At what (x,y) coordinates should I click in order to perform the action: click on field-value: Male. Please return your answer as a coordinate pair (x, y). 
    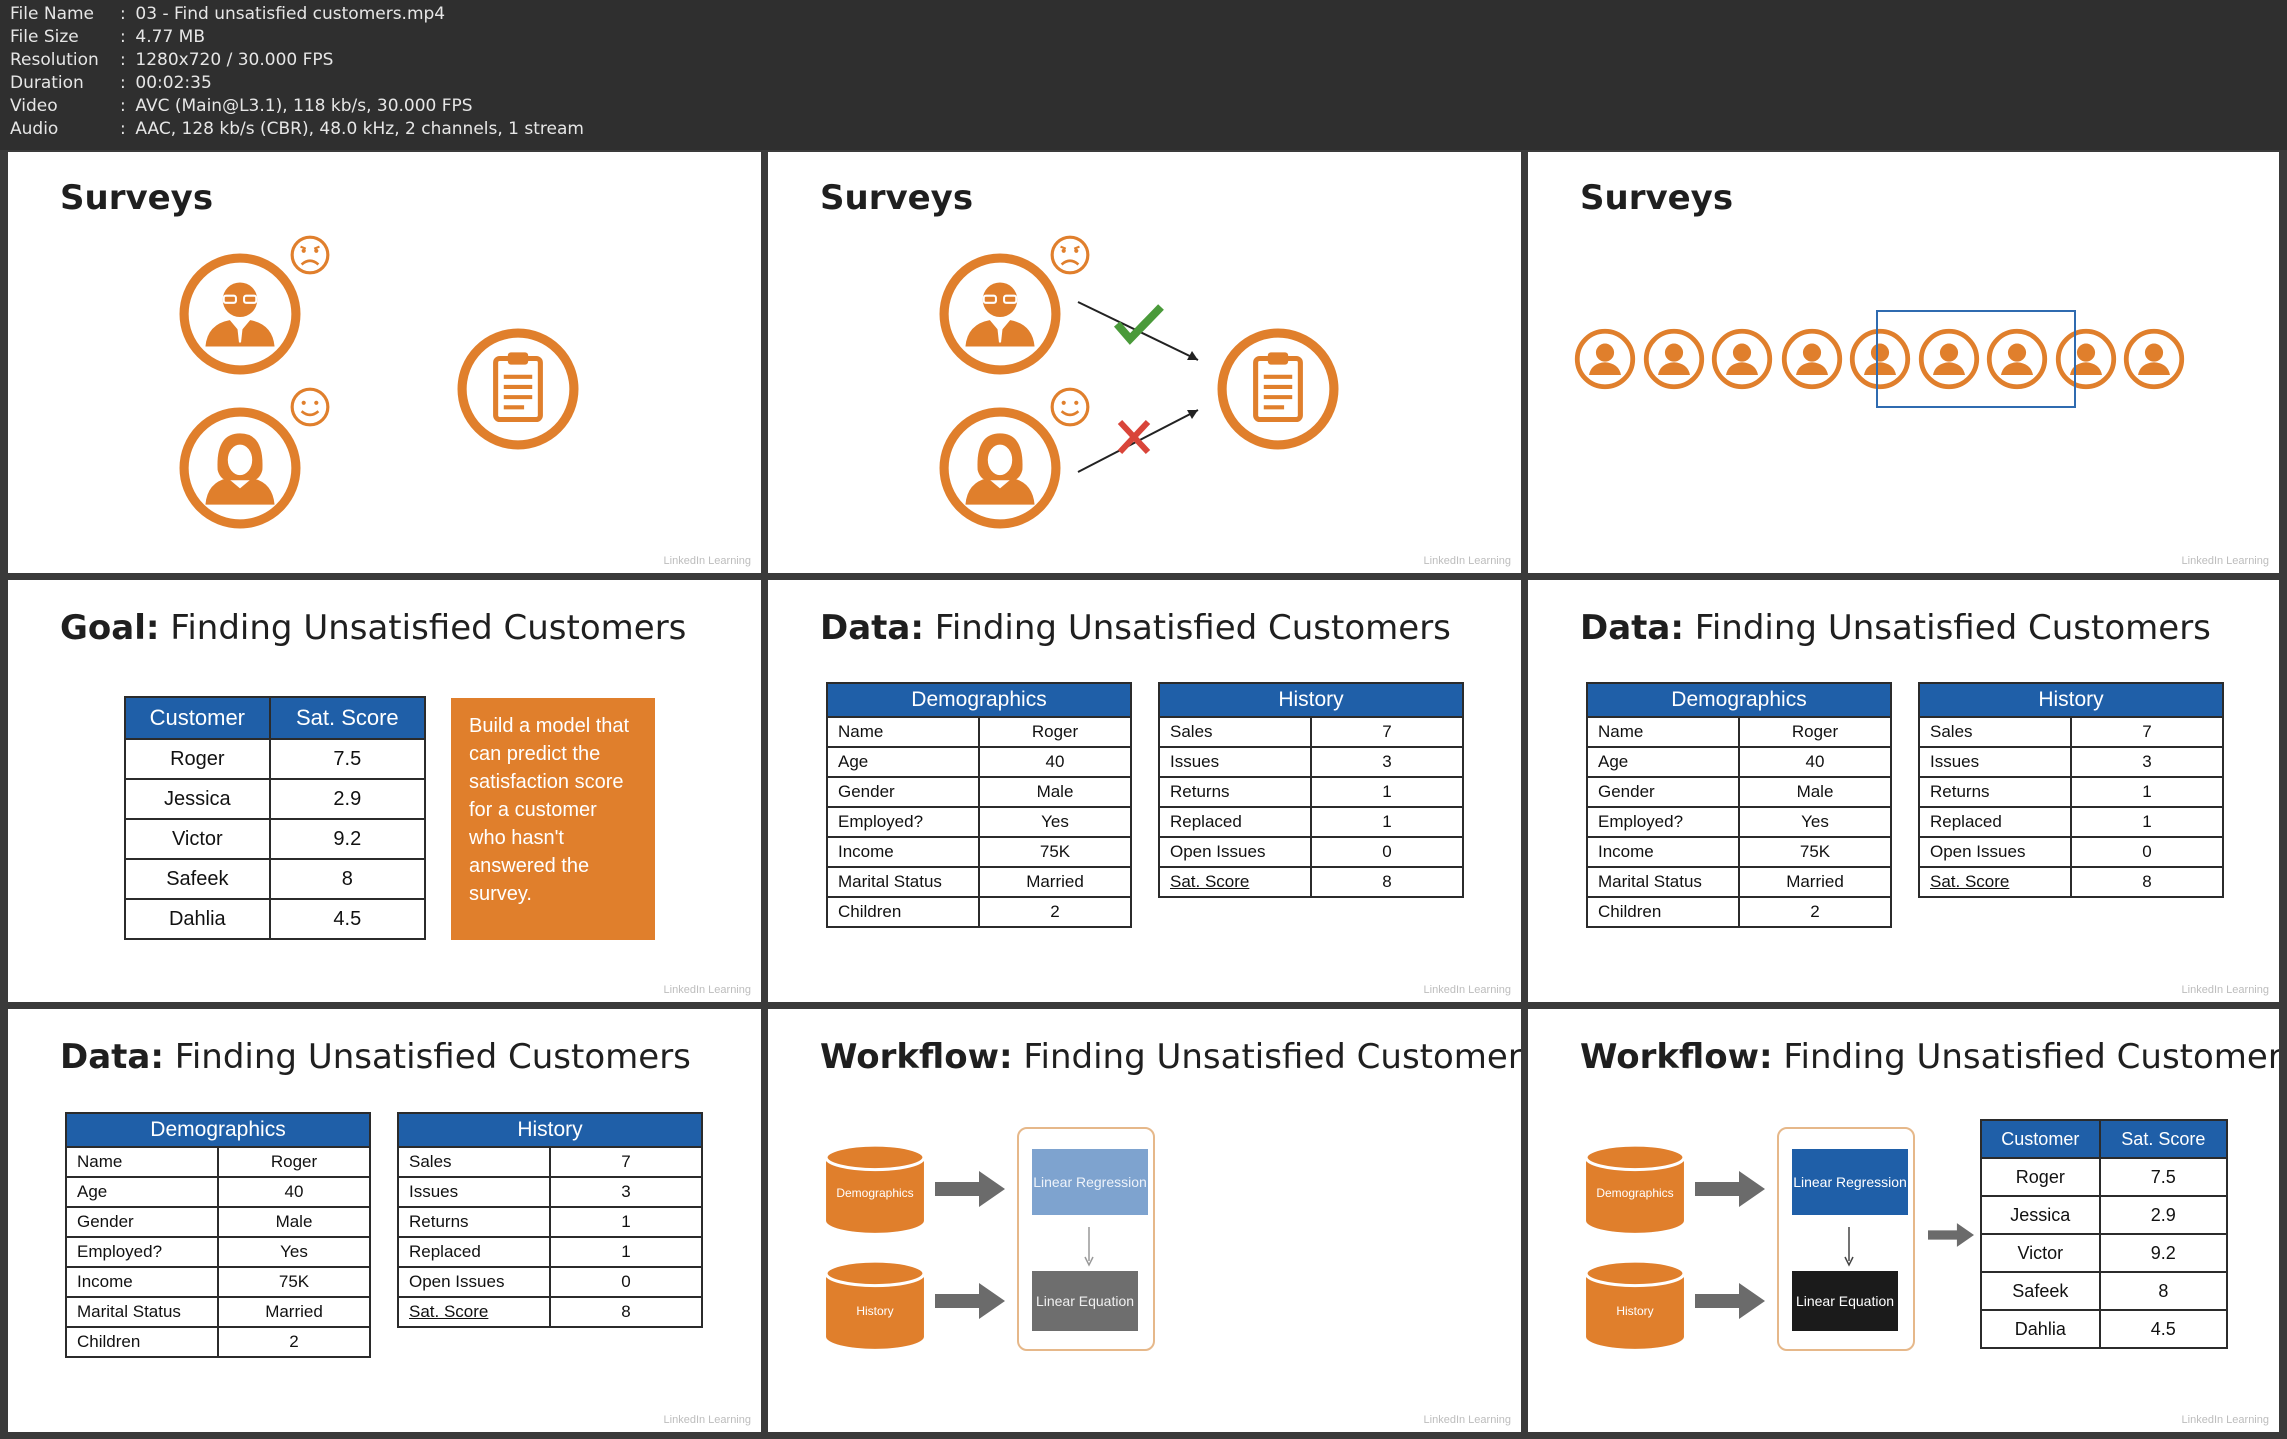
    Looking at the image, I should click on (1815, 792).